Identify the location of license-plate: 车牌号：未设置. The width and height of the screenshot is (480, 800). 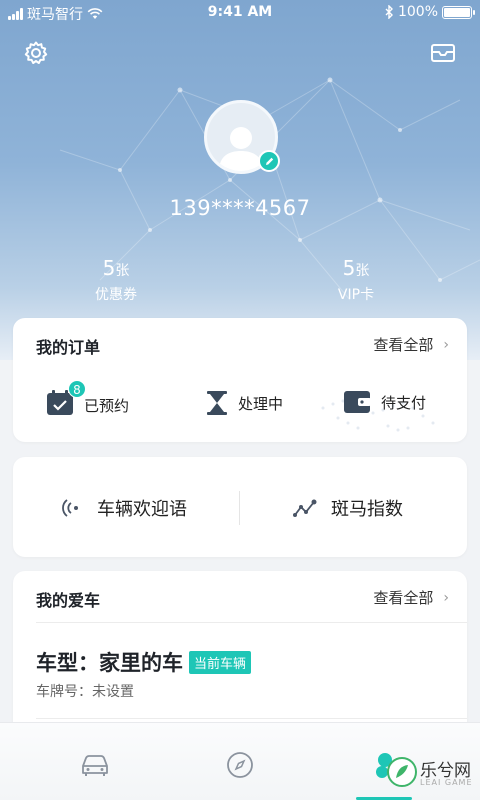
(85, 692).